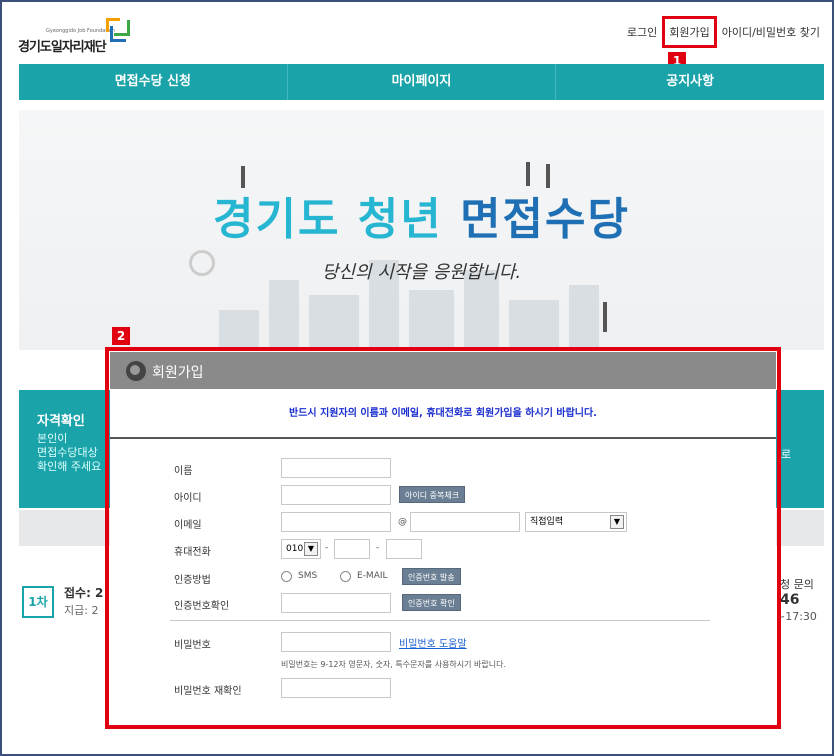 The width and height of the screenshot is (834, 756). I want to click on name-input, so click(336, 468).